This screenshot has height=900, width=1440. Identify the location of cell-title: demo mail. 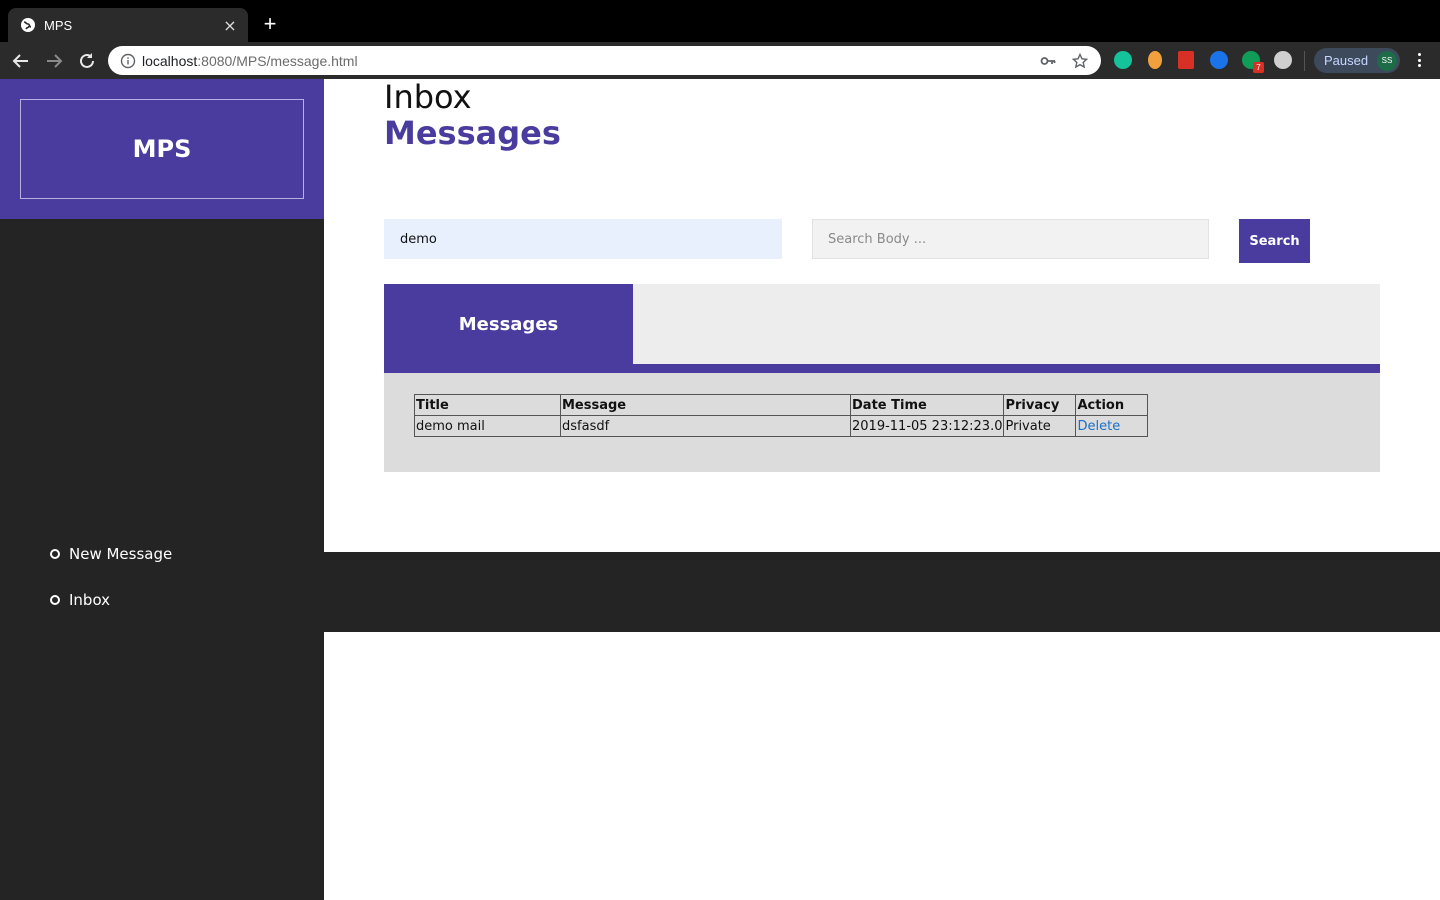
(487, 426).